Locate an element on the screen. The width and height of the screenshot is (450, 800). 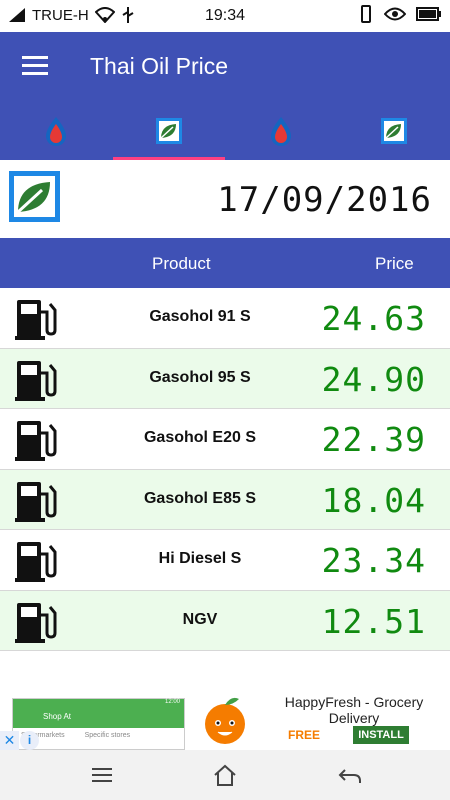
ad-install-button: INSTALL is located at coordinates (381, 735).